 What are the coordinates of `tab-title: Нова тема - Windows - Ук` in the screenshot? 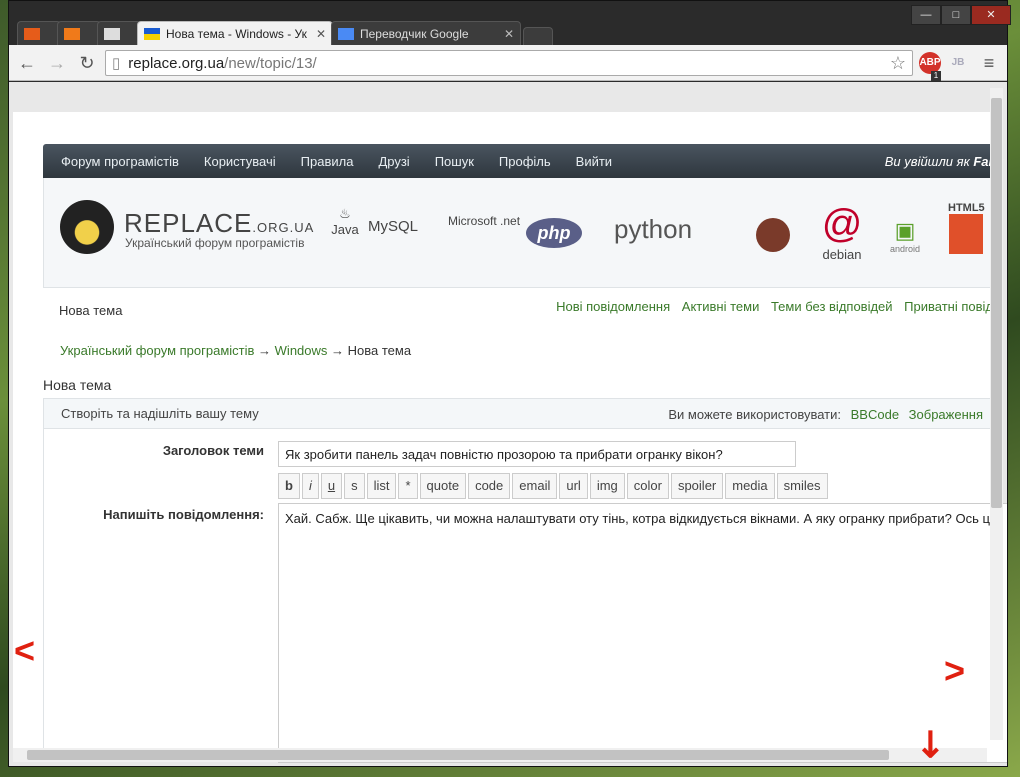 It's located at (236, 34).